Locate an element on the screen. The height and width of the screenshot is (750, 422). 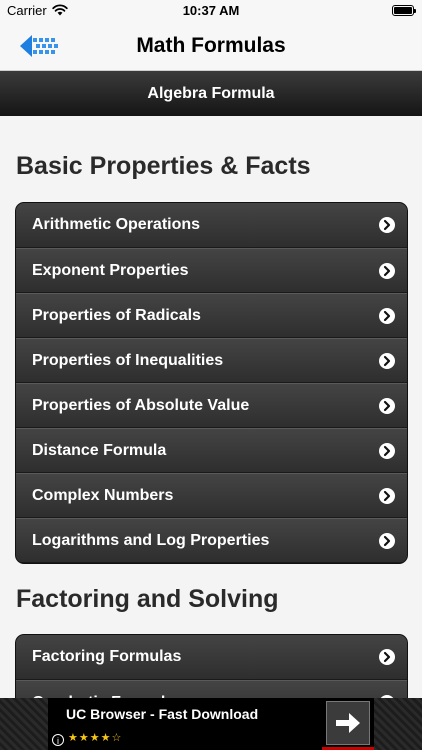
ad-content: UC Browser - Fast Download i ★★★★☆ is located at coordinates (211, 724).